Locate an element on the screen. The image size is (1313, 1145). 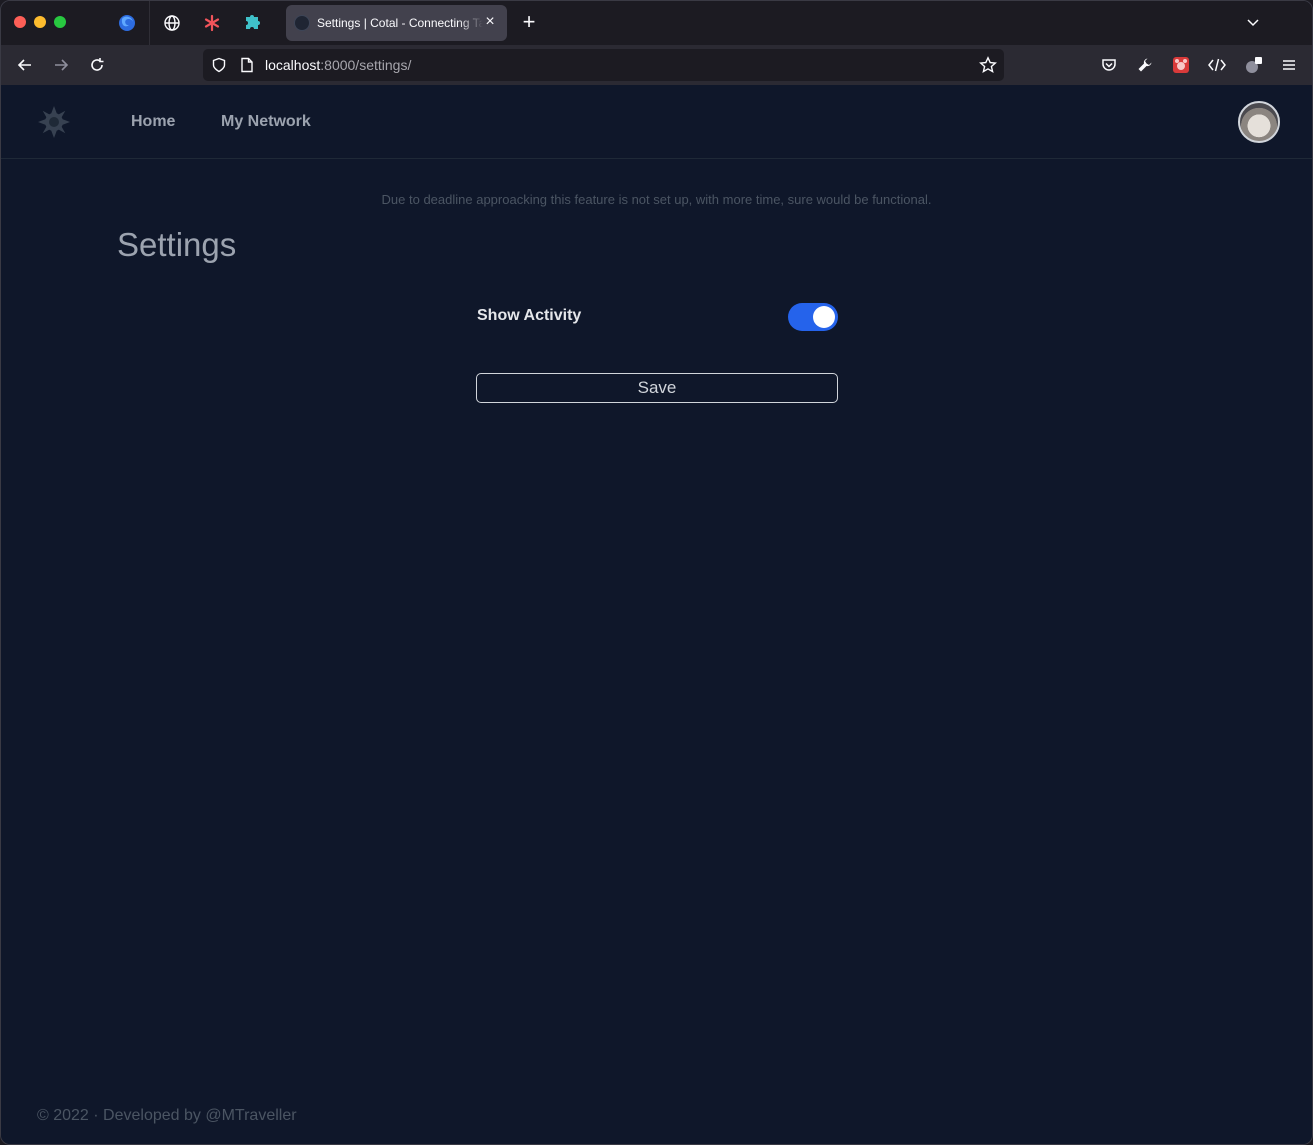
wrench-icon is located at coordinates (1145, 65).